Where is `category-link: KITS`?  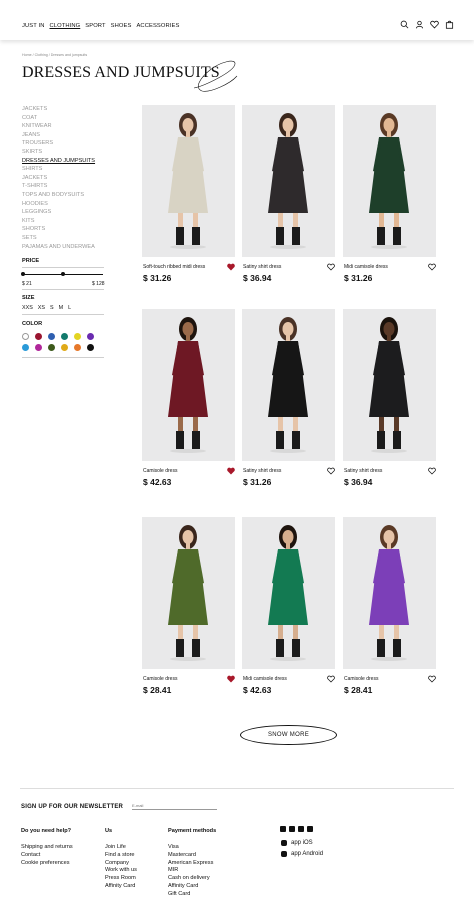 category-link: KITS is located at coordinates (67, 221).